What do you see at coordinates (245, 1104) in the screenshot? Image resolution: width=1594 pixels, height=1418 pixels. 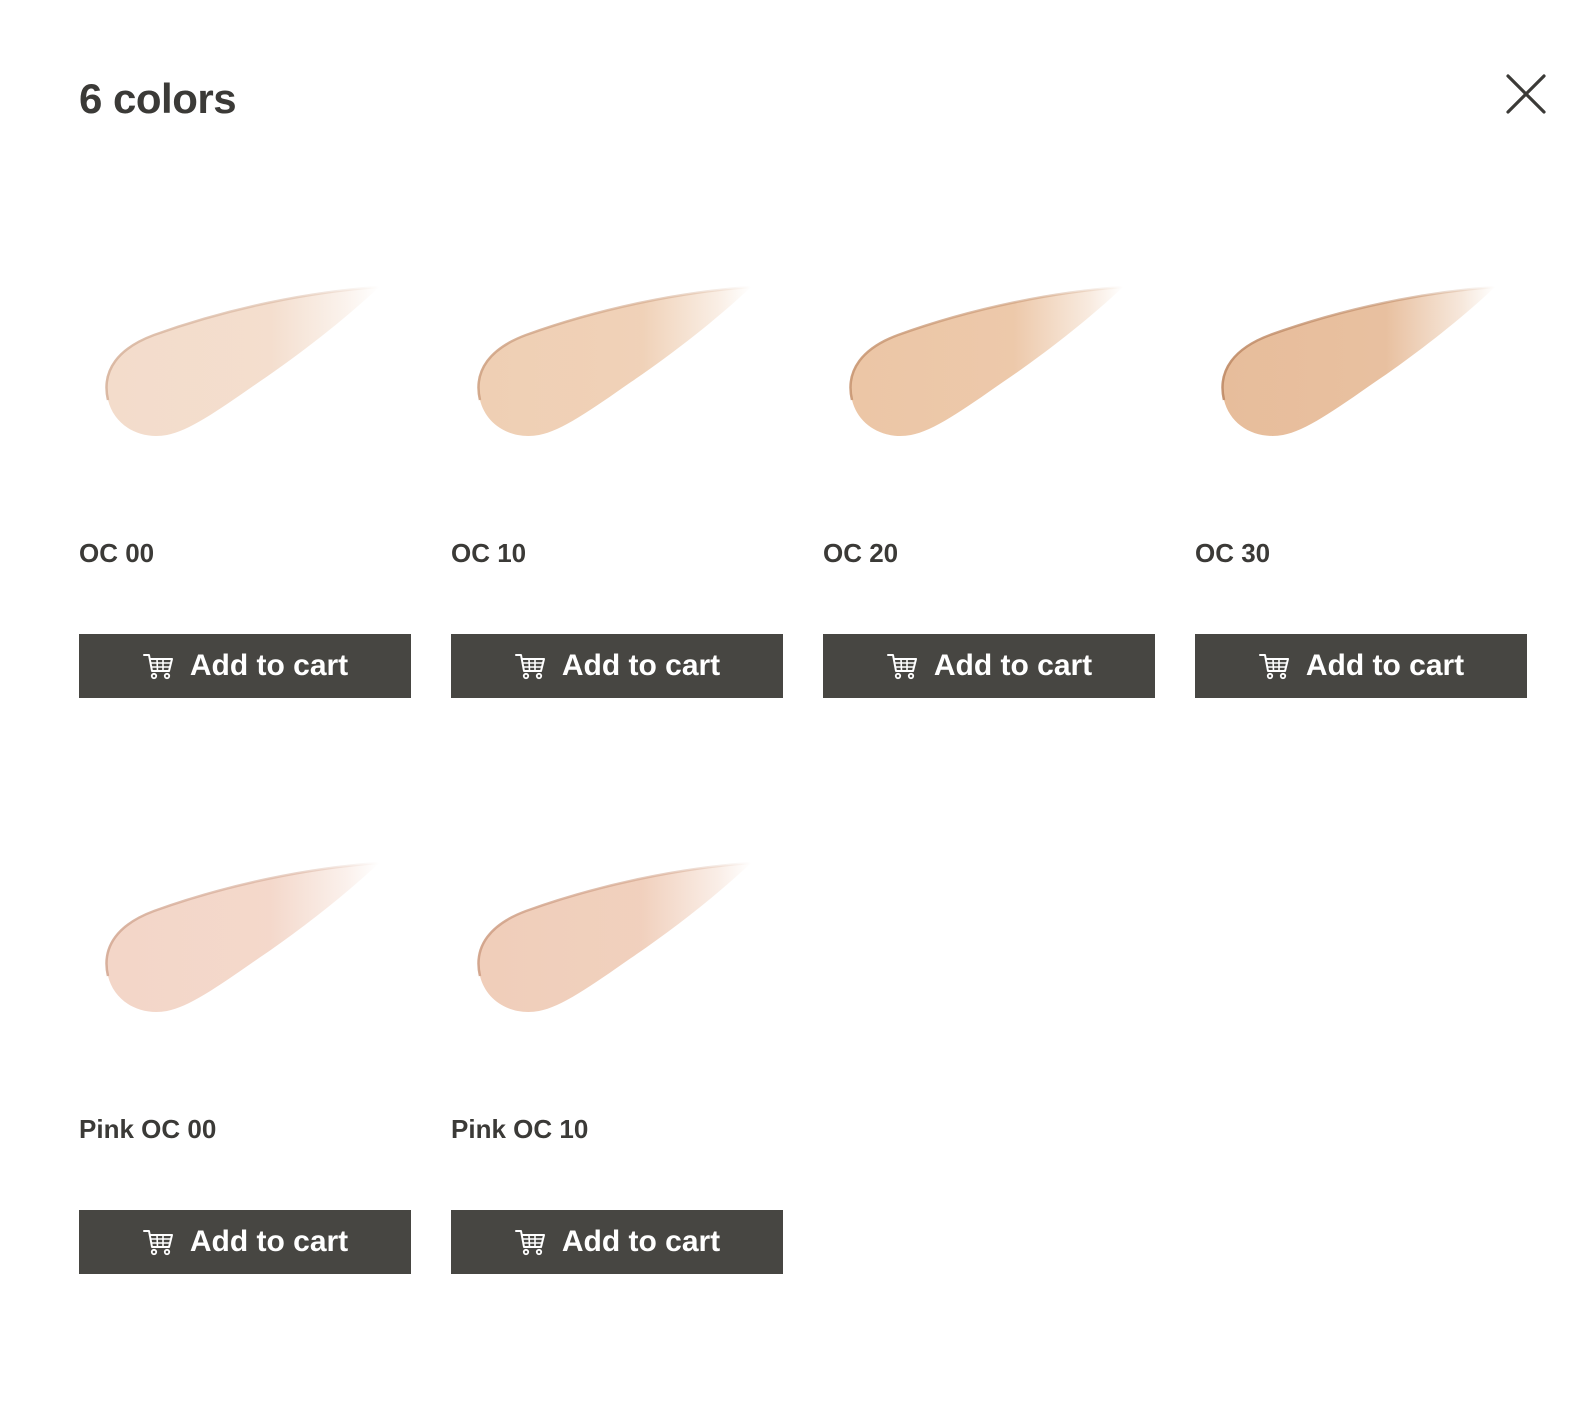 I see `swatch-card: Pink OC 00 Add to cart` at bounding box center [245, 1104].